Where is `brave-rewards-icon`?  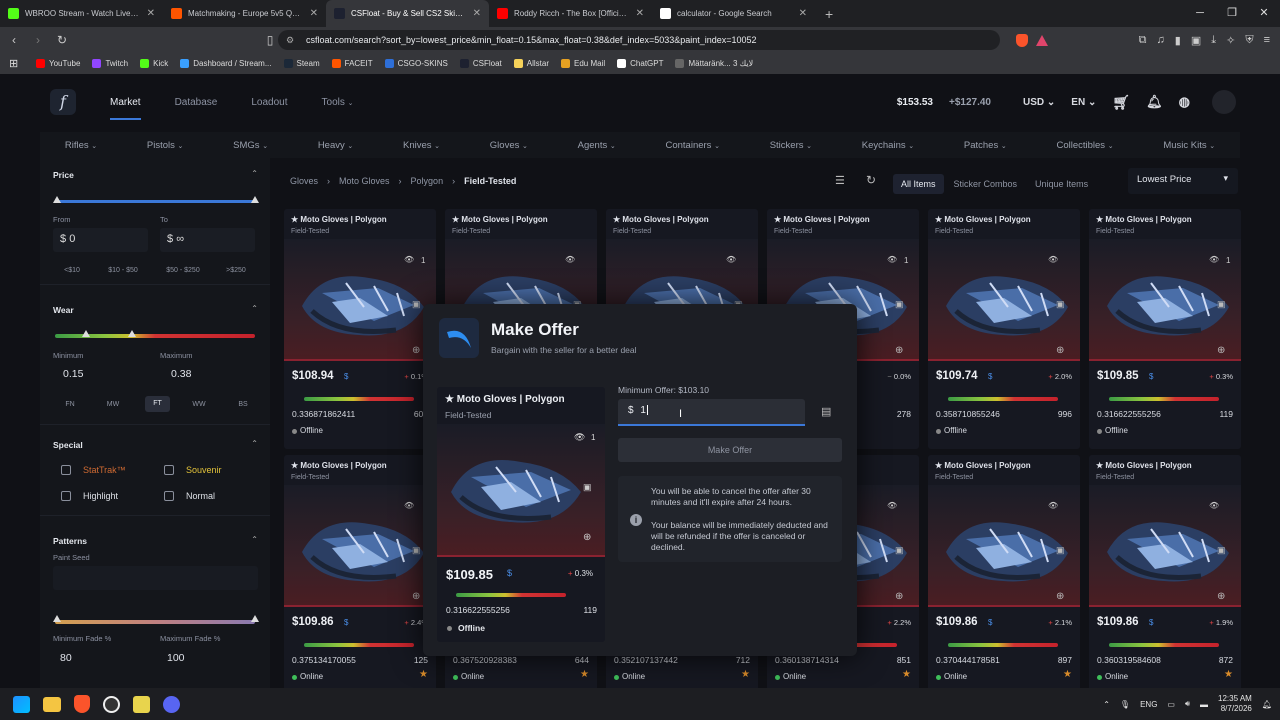 brave-rewards-icon is located at coordinates (1042, 40).